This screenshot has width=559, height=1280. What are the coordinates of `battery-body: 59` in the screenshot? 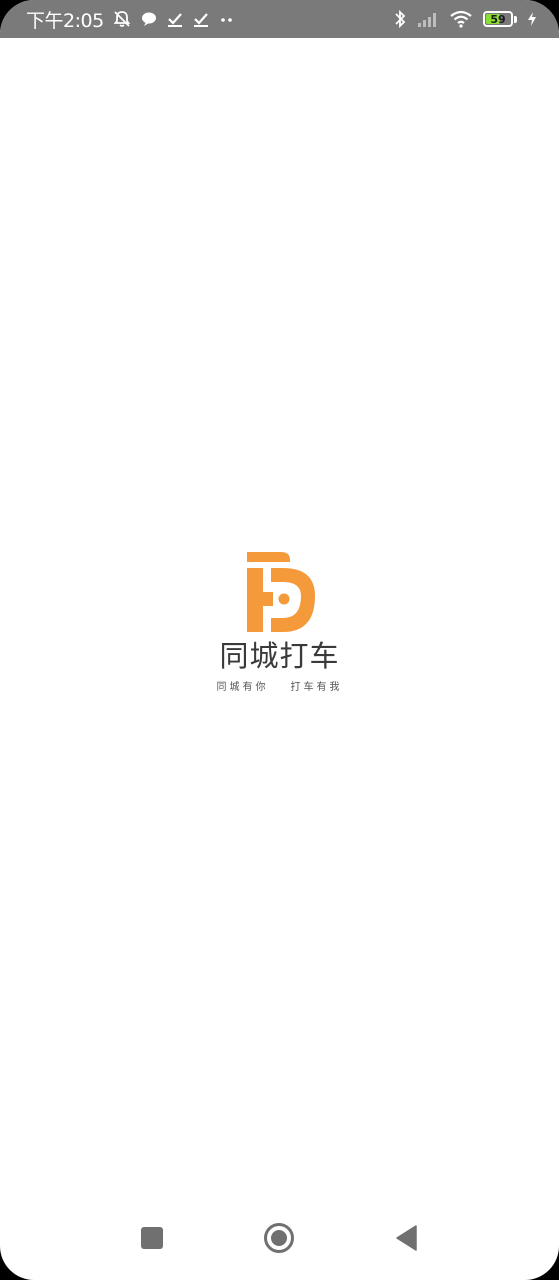 It's located at (498, 19).